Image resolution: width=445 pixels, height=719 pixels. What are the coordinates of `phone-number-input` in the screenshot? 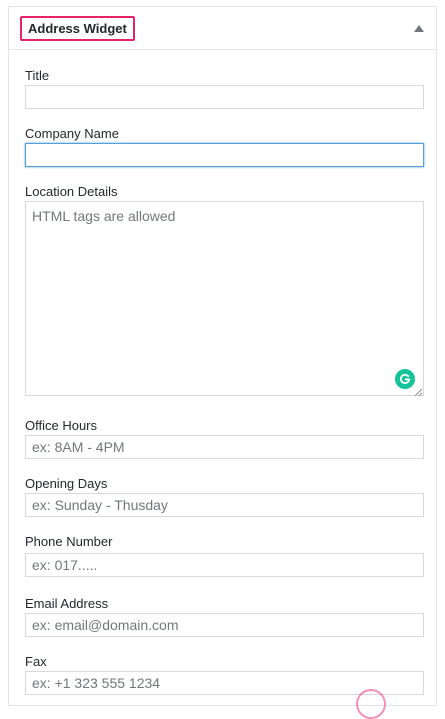 It's located at (224, 565).